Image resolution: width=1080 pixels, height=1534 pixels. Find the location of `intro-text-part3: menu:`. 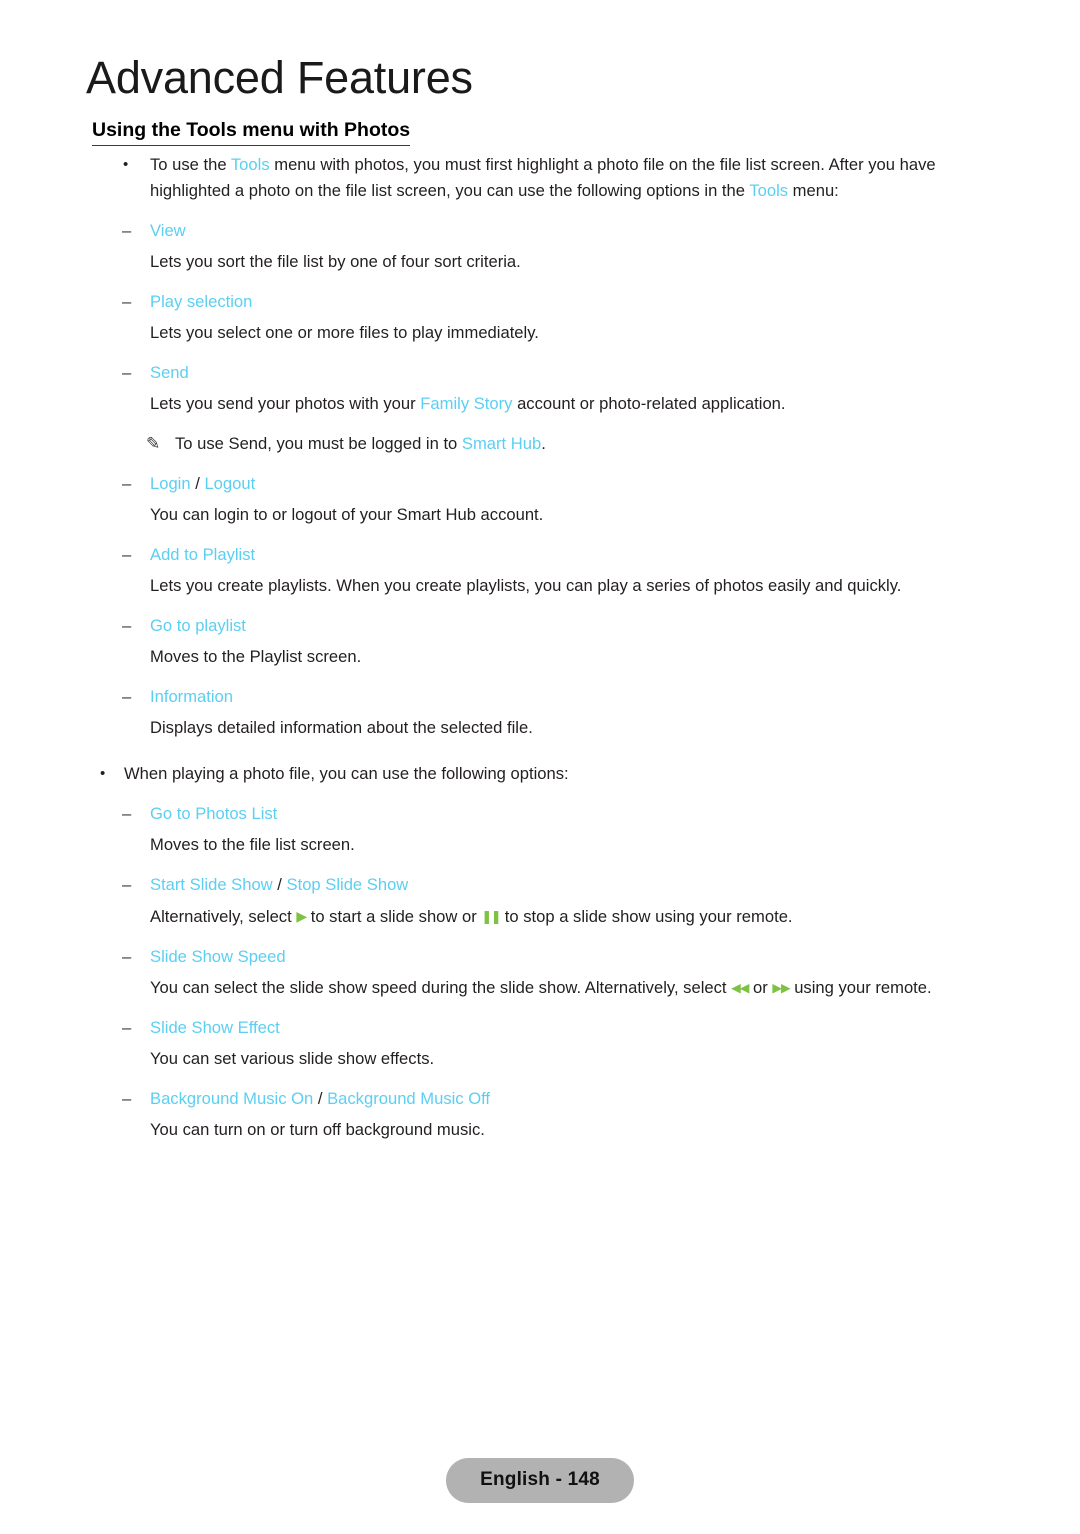

intro-text-part3: menu: is located at coordinates (813, 190).